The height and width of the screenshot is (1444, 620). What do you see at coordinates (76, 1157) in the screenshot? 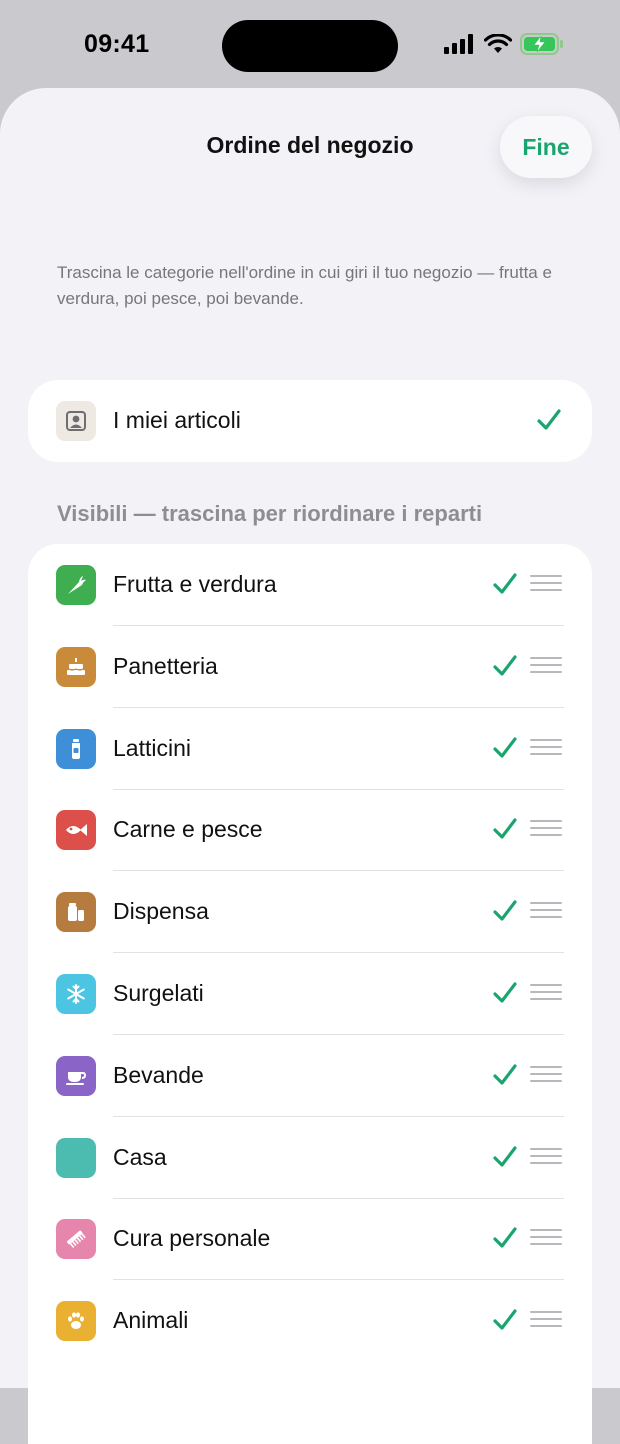
I see `home-icon` at bounding box center [76, 1157].